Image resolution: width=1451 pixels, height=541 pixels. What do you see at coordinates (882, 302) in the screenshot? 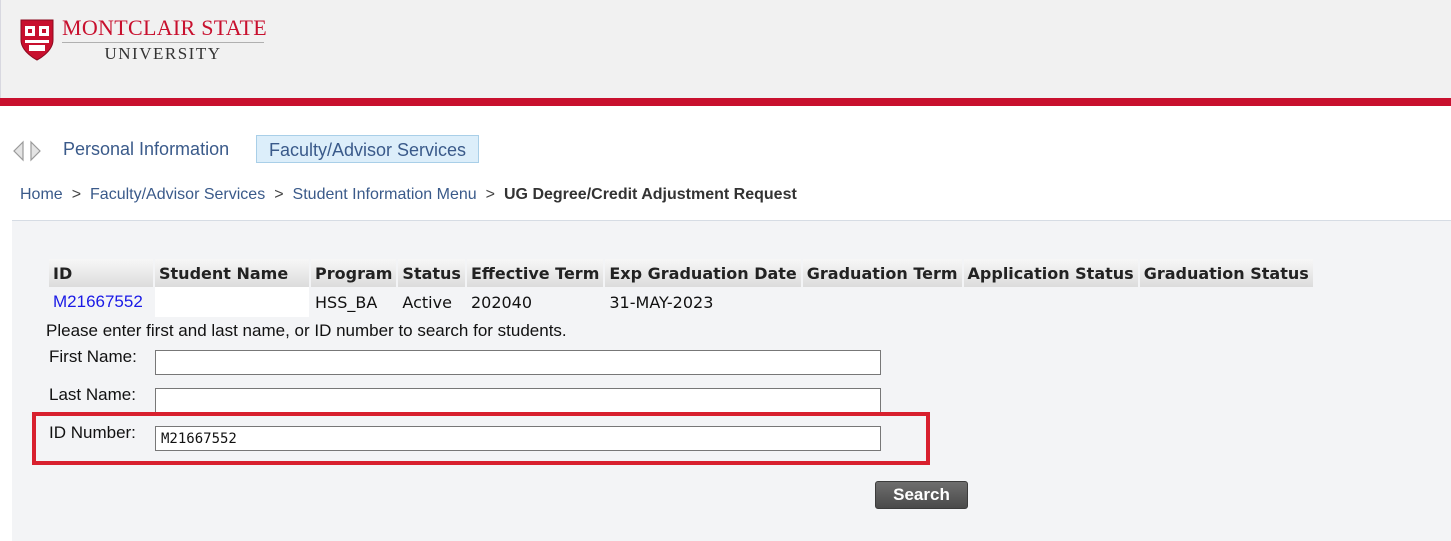
I see `cell-graduation-term` at bounding box center [882, 302].